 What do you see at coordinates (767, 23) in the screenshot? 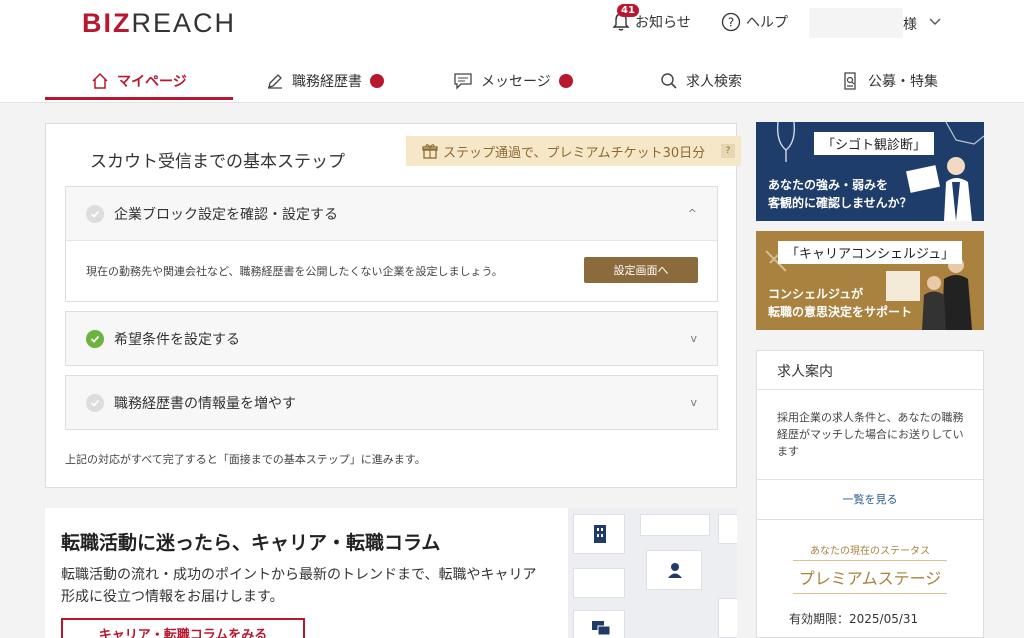
I see `help-label: ヘルプ` at bounding box center [767, 23].